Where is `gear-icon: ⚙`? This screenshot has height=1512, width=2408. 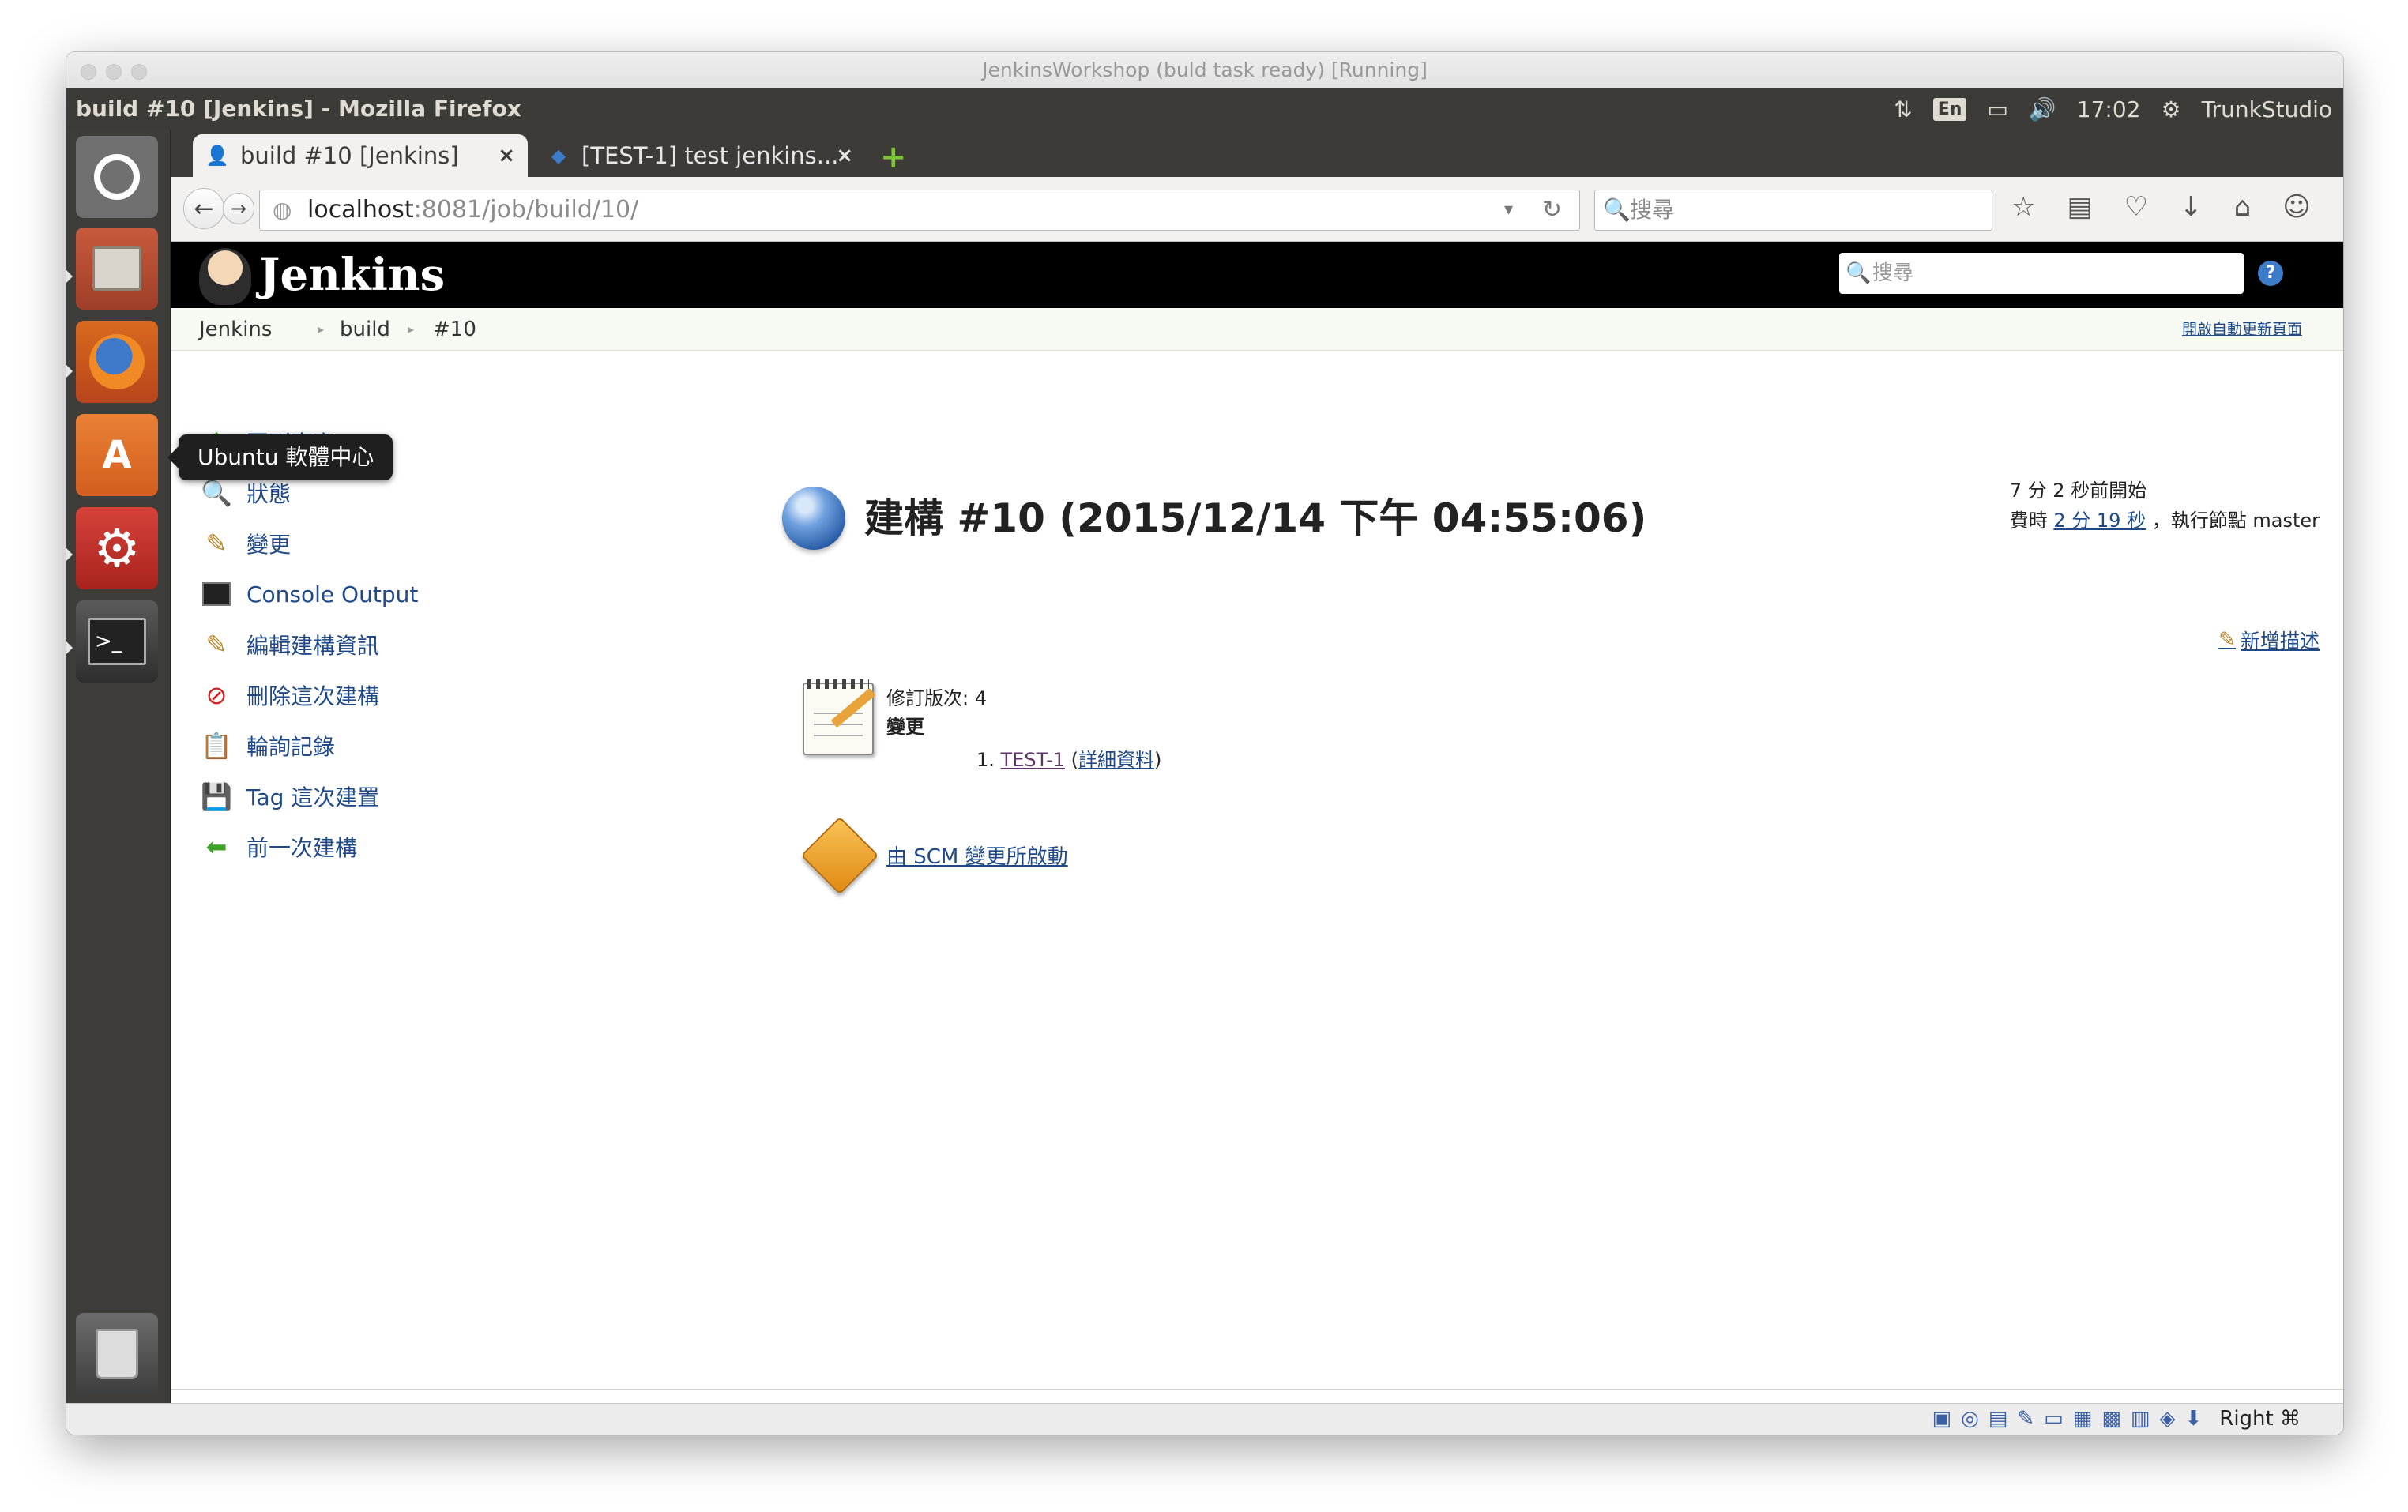 gear-icon: ⚙ is located at coordinates (2171, 109).